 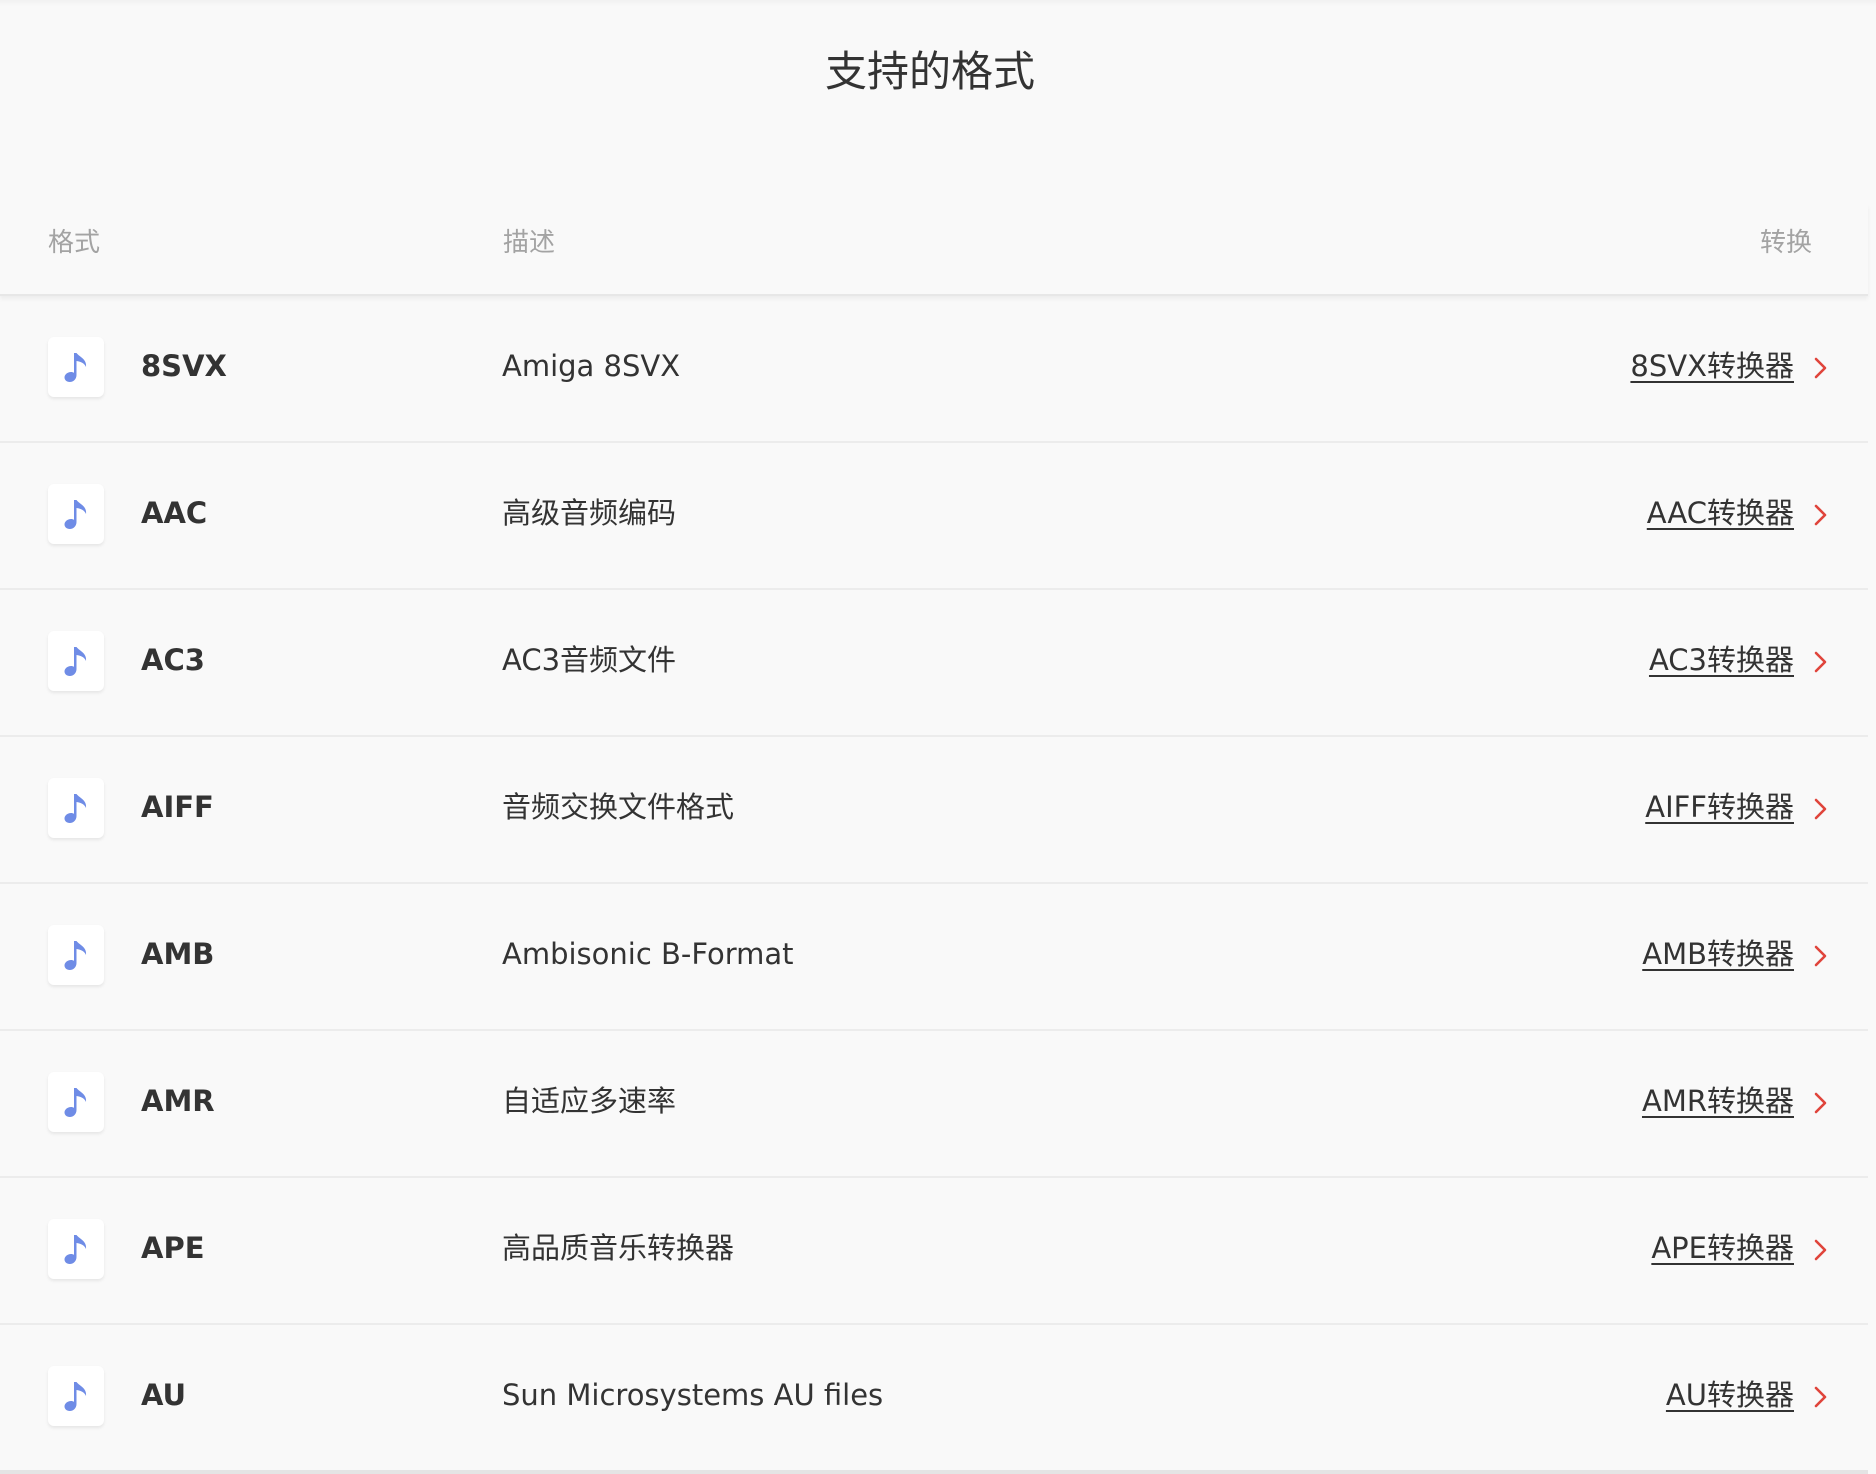 What do you see at coordinates (178, 1101) in the screenshot?
I see `format-name: AMR` at bounding box center [178, 1101].